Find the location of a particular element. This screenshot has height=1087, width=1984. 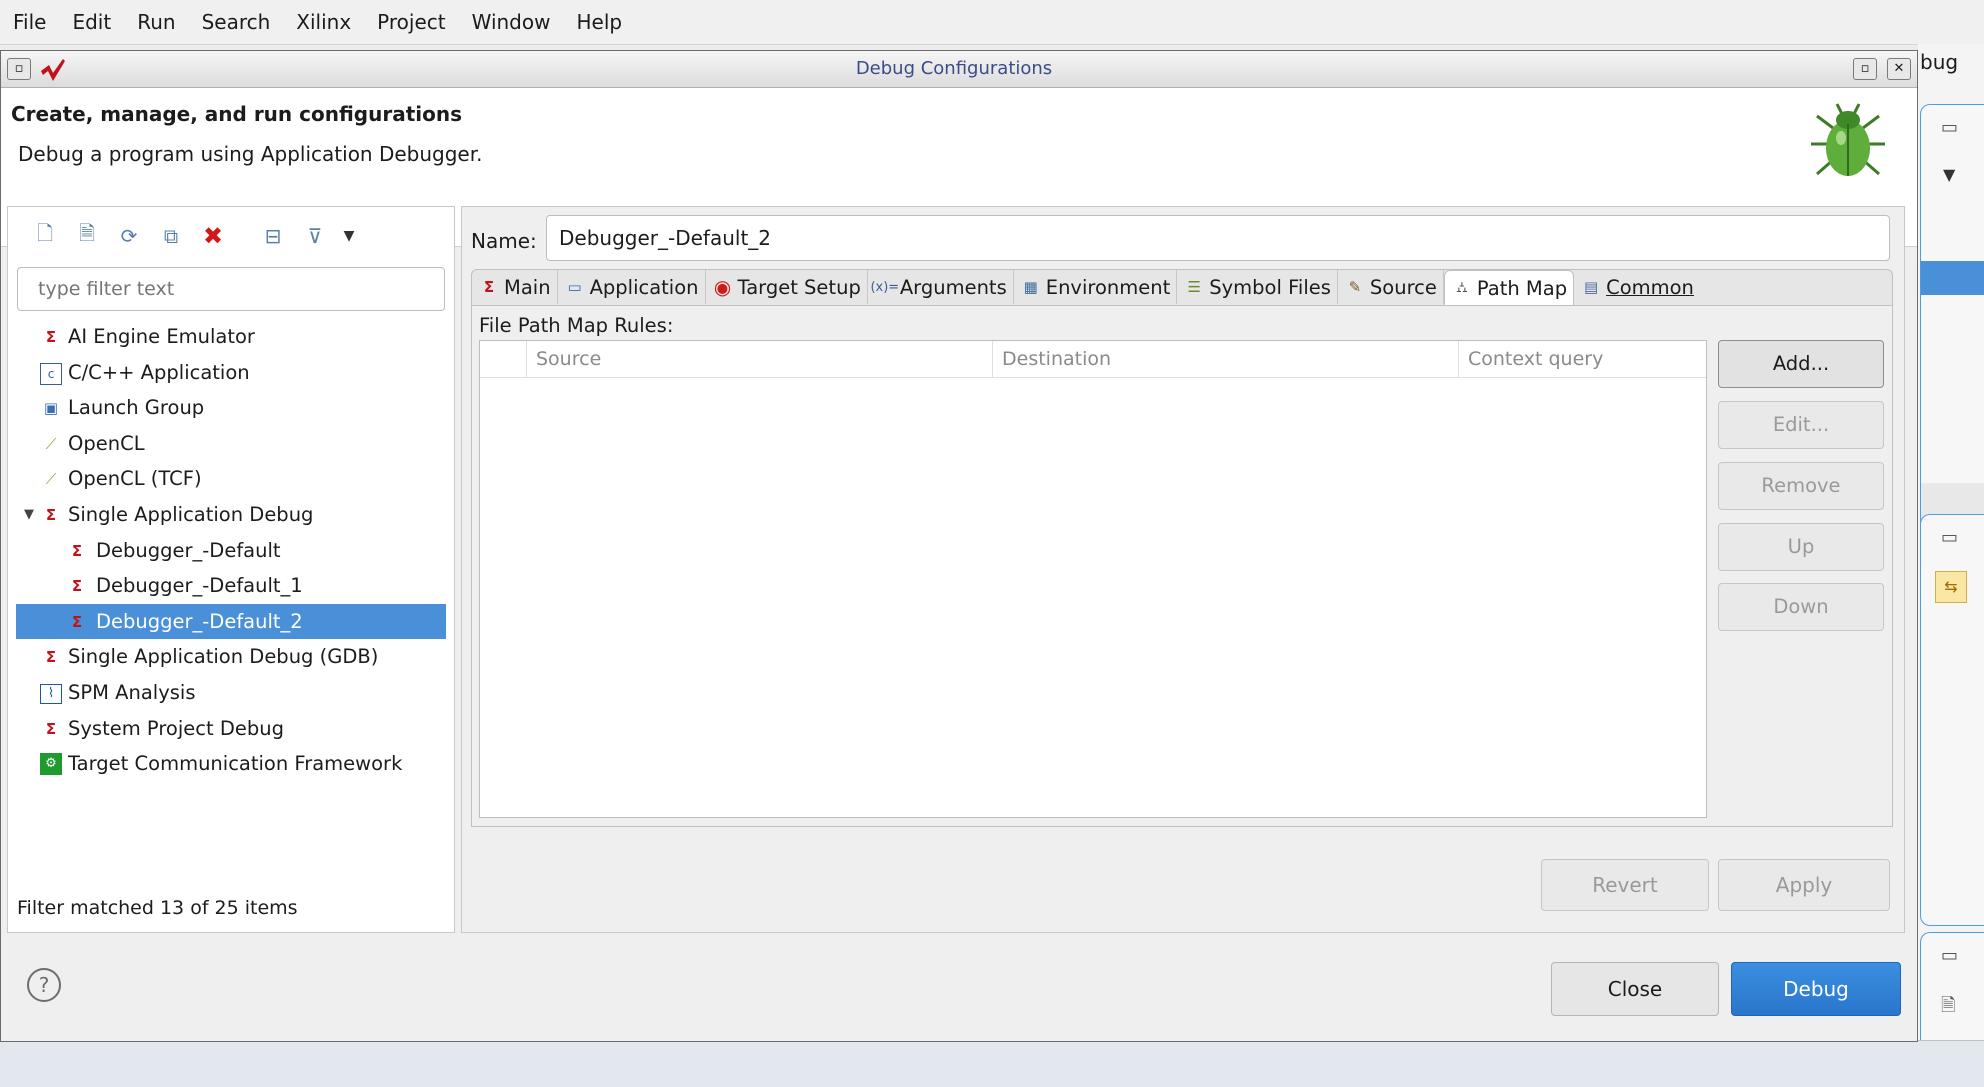

checkbox-column-header is located at coordinates (503, 359).